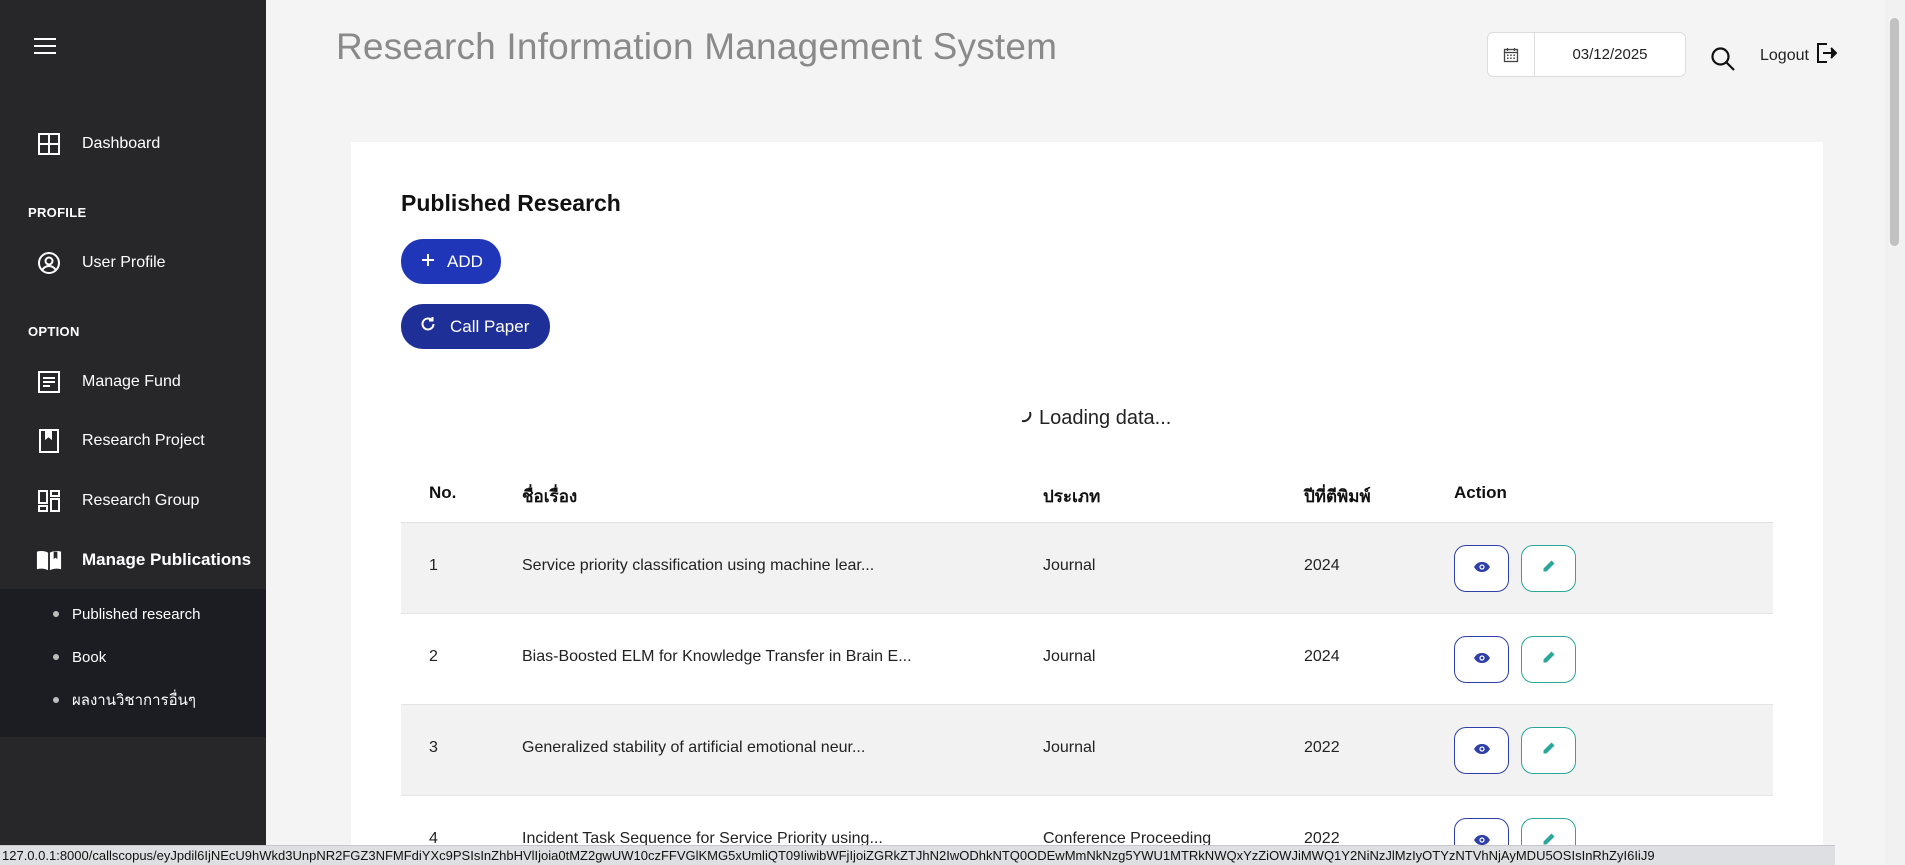 The height and width of the screenshot is (865, 1905). Describe the element at coordinates (1895, 432) in the screenshot. I see `page-scrollbar` at that location.